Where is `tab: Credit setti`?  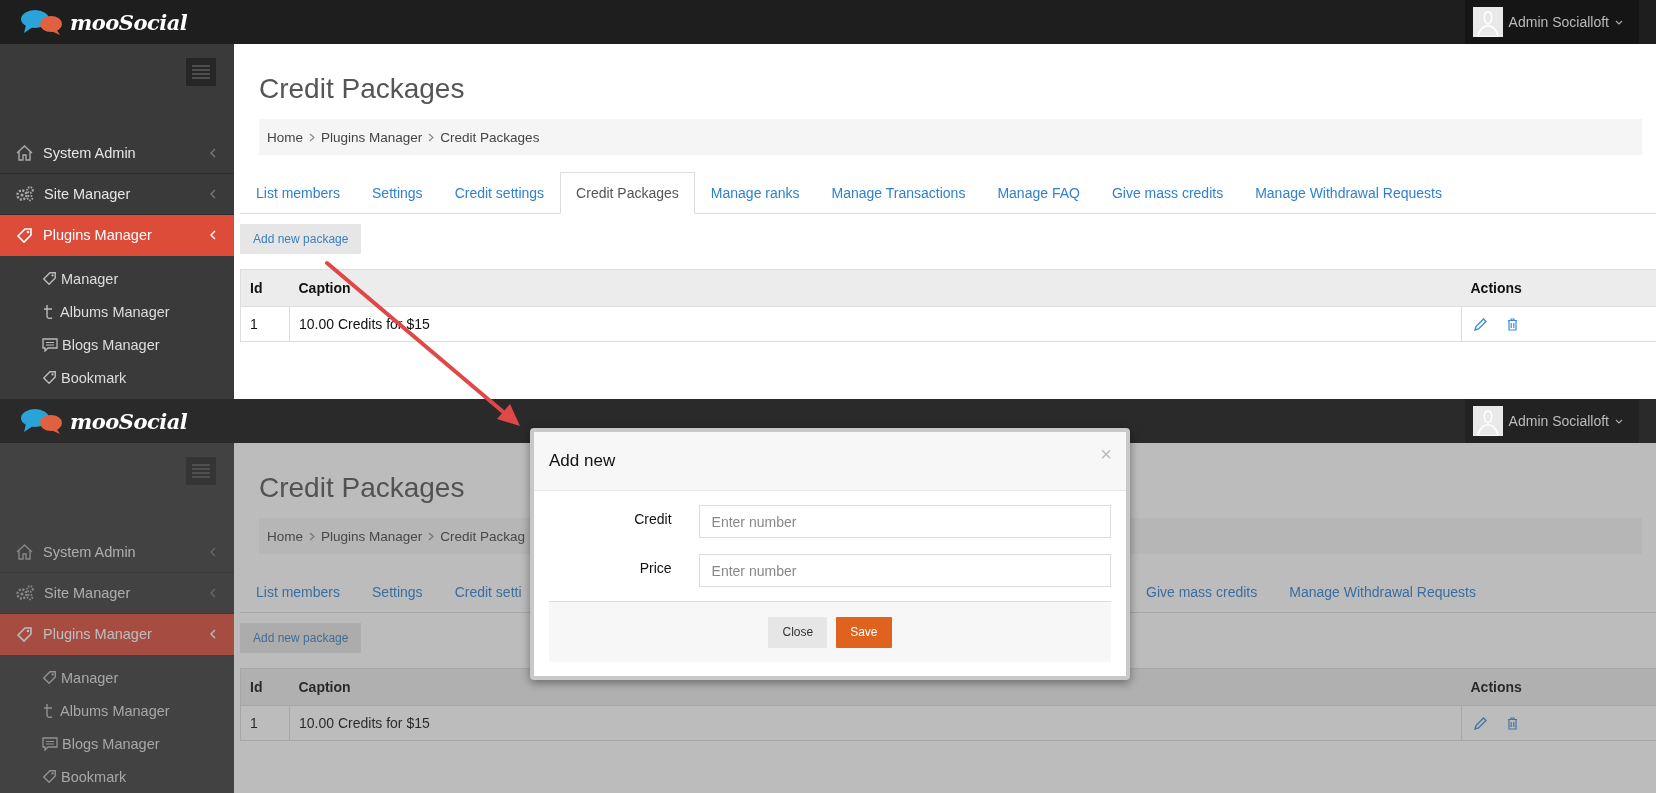 tab: Credit setti is located at coordinates (488, 592).